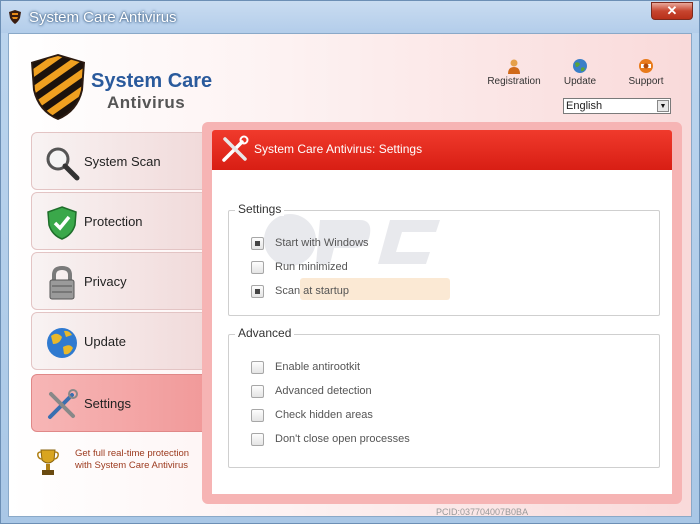 This screenshot has height=524, width=700. I want to click on logo-subtitle: Antivirus, so click(146, 102).